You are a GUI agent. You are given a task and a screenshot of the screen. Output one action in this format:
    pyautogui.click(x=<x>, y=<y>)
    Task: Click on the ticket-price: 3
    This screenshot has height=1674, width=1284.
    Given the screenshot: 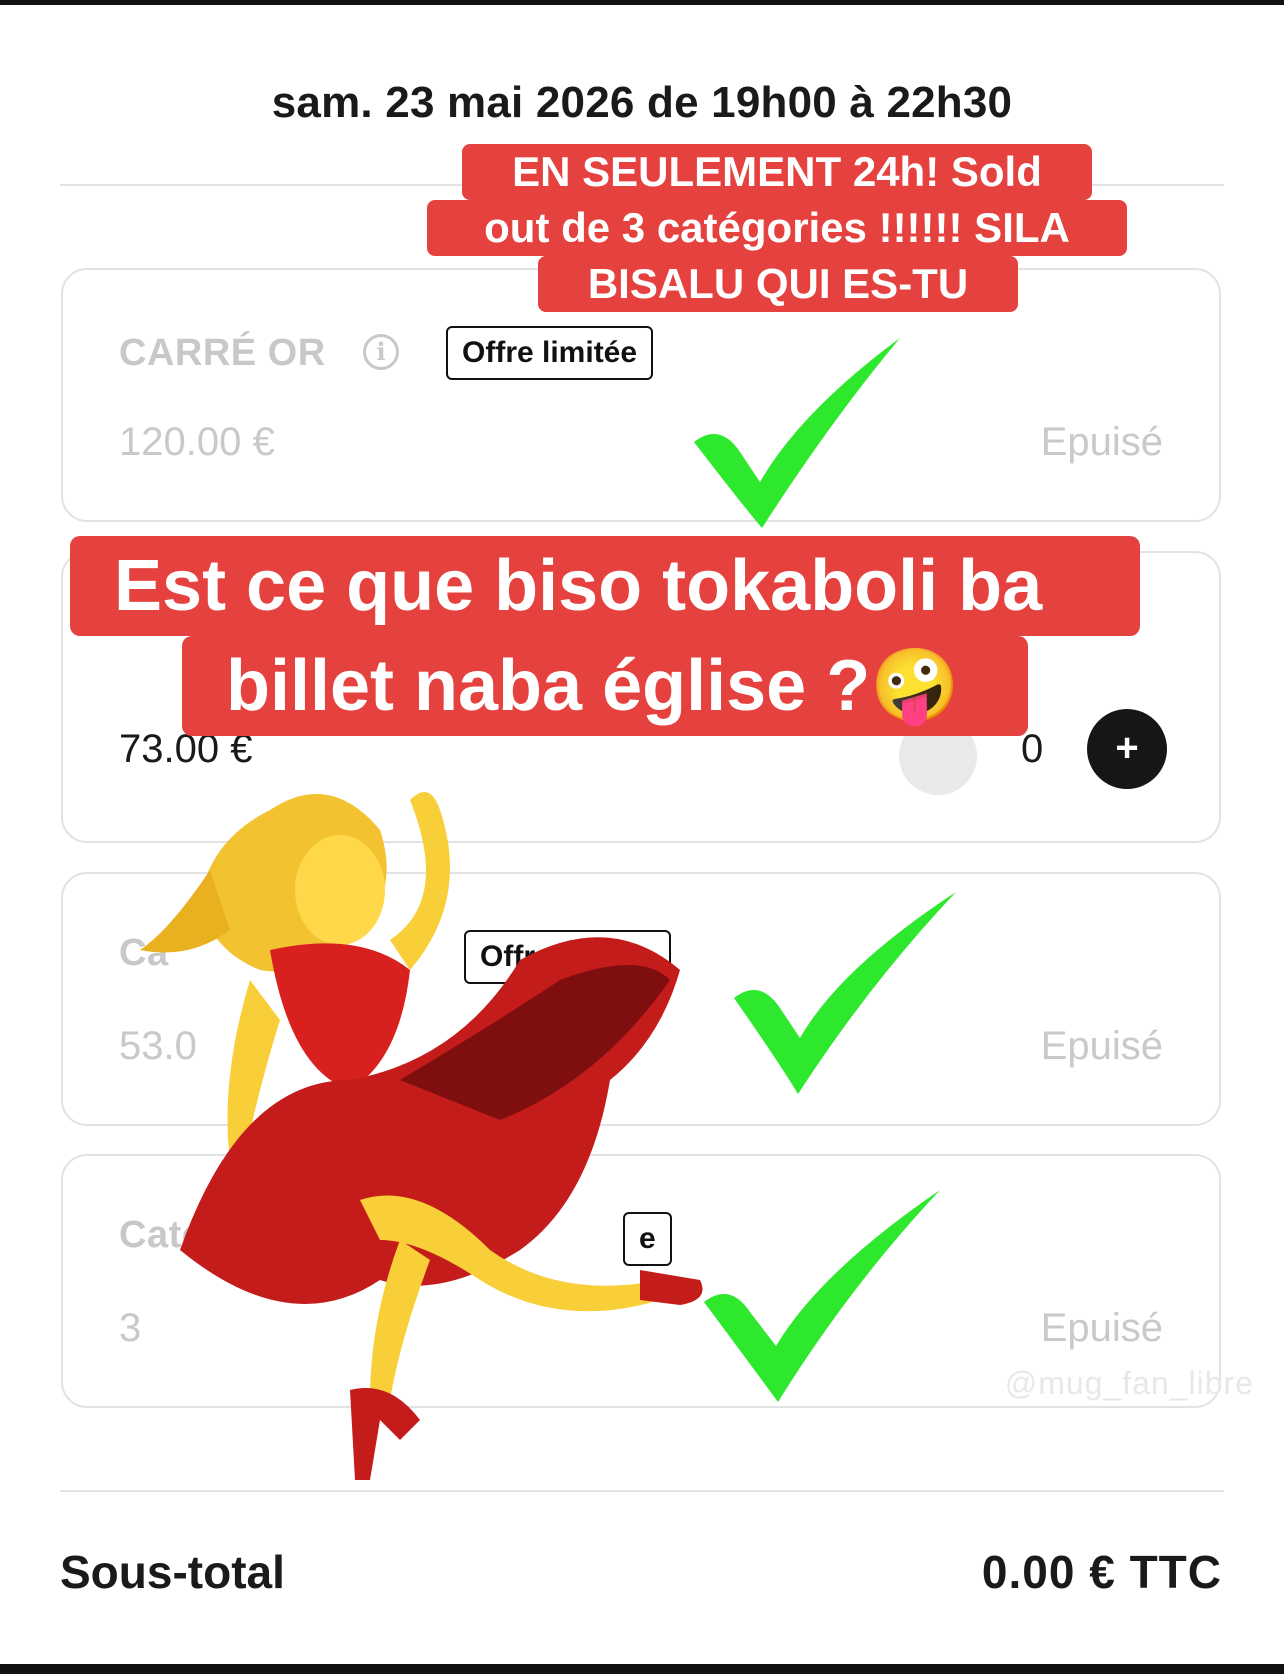 What is the action you would take?
    pyautogui.click(x=130, y=1328)
    